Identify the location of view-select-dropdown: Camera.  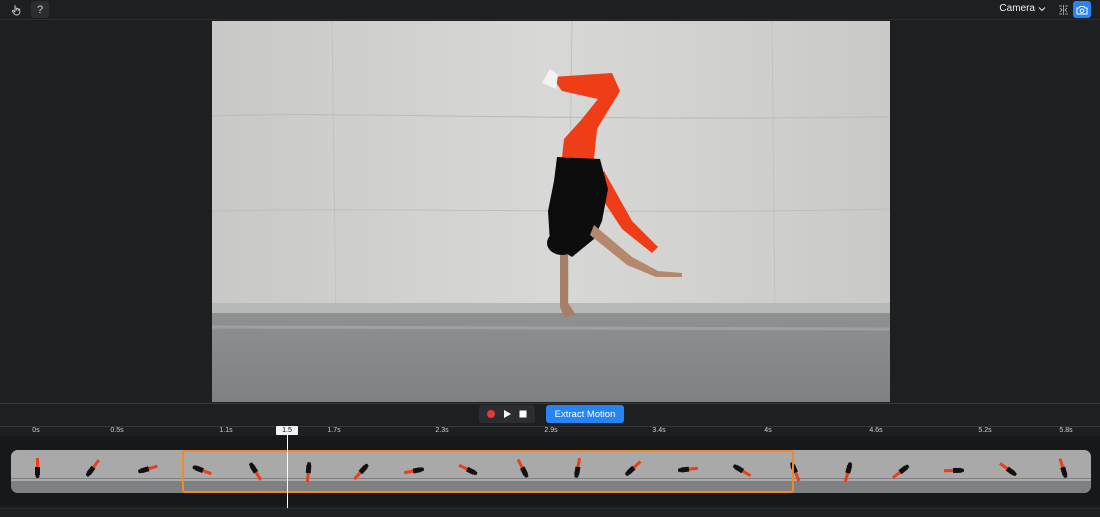
(1022, 8).